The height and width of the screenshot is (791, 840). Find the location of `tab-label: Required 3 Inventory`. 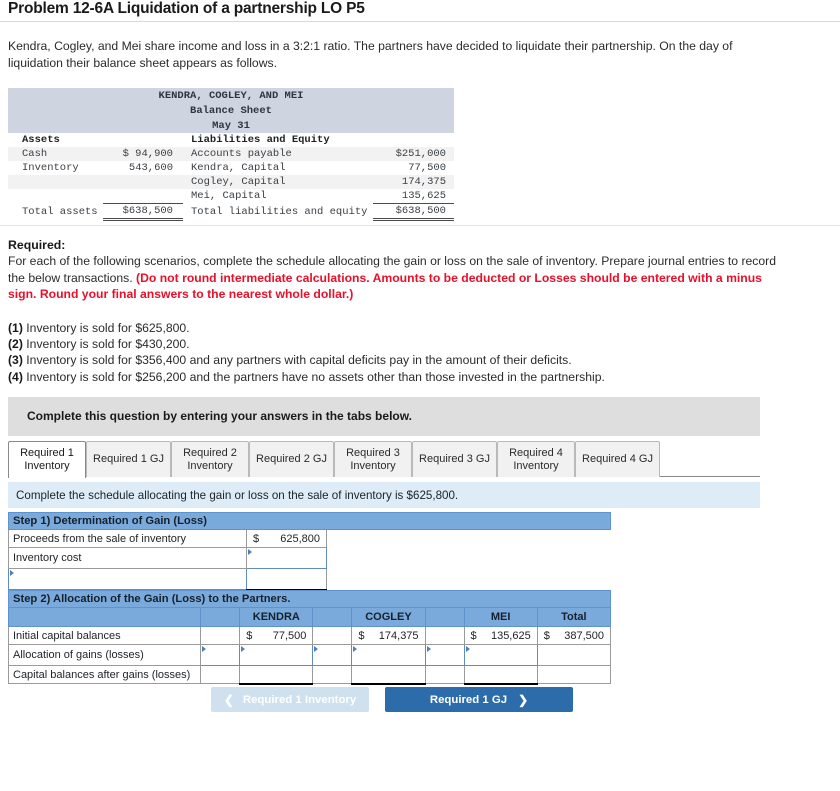

tab-label: Required 3 Inventory is located at coordinates (373, 459).